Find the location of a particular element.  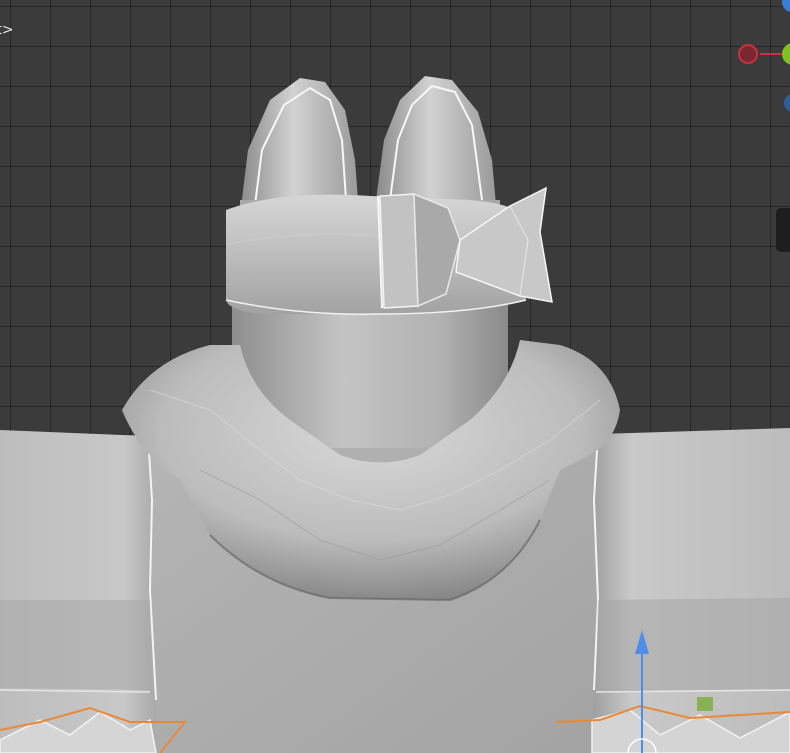

breadcrumb: art> is located at coordinates (7, 30).